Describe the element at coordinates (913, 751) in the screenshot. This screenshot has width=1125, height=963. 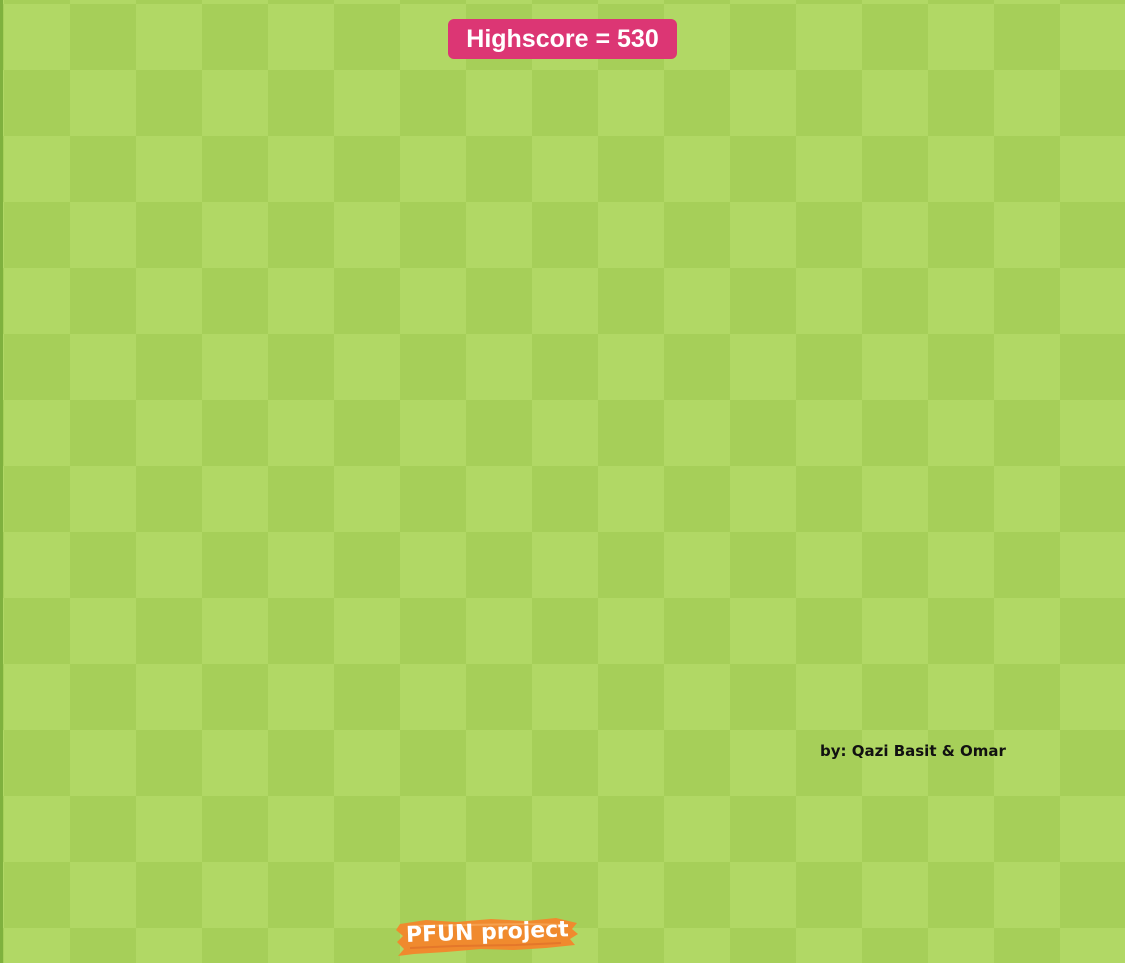
I see `credits-text: by: Qazi Basit & Omar` at that location.